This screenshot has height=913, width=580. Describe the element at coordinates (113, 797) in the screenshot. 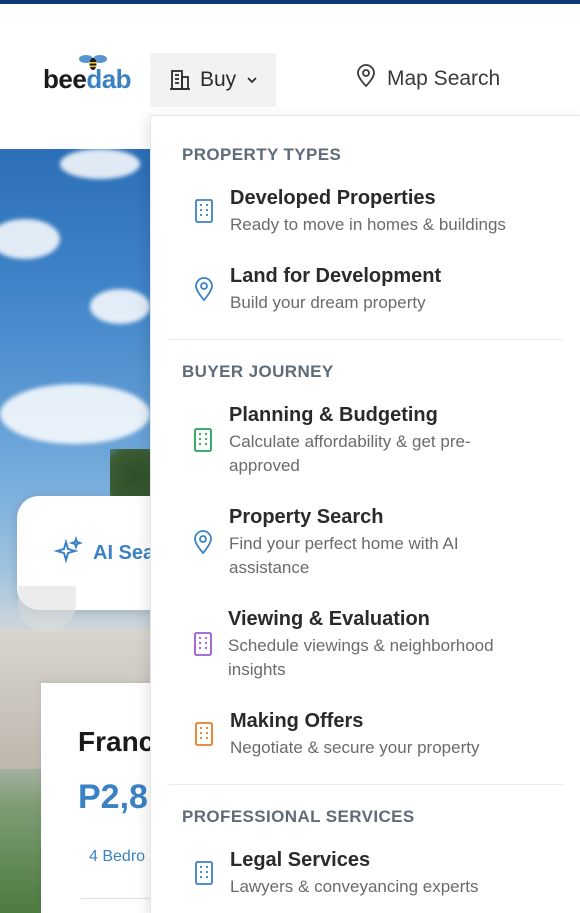

I see `listing-price: P2,8` at that location.